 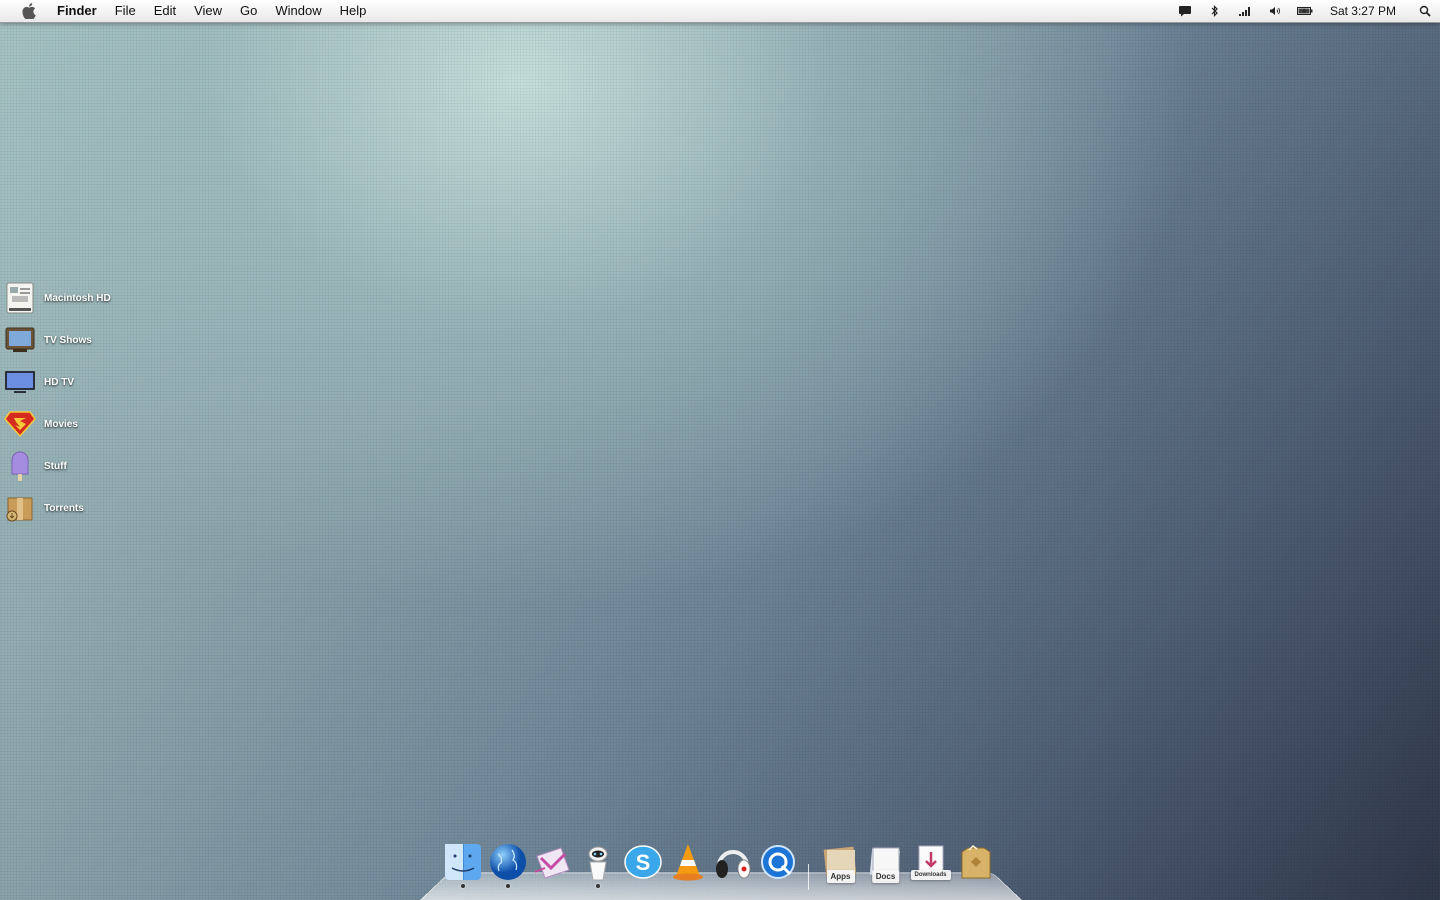 I want to click on skype-icon: S, so click(x=642, y=862).